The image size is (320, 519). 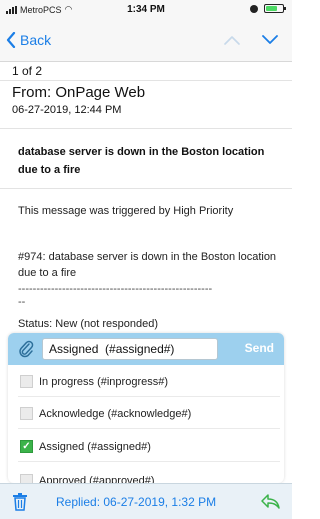 What do you see at coordinates (232, 41) in the screenshot?
I see `chevron-up-icon` at bounding box center [232, 41].